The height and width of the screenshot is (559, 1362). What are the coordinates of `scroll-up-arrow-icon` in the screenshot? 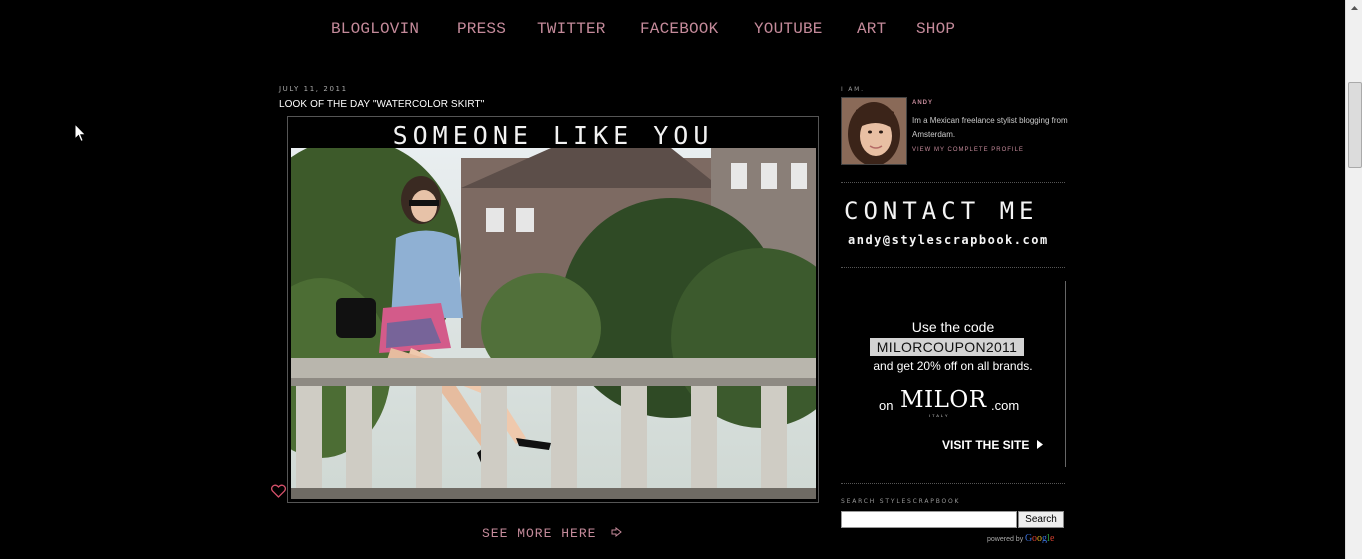 It's located at (1354, 8).